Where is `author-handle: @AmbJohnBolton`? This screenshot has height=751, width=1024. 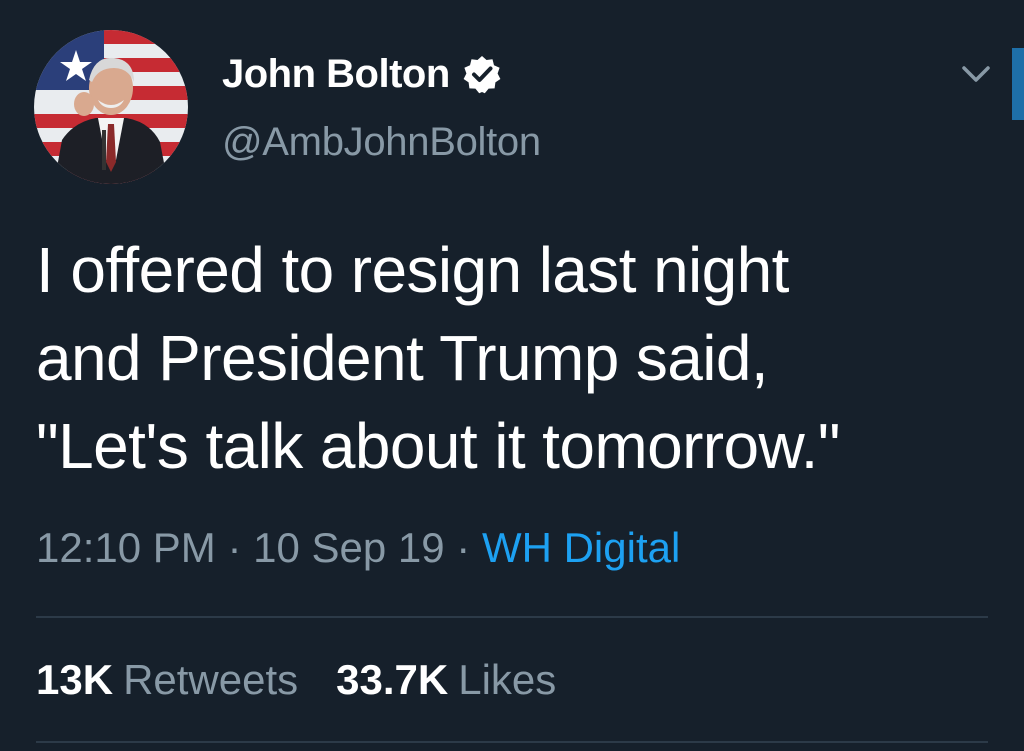 author-handle: @AmbJohnBolton is located at coordinates (381, 142).